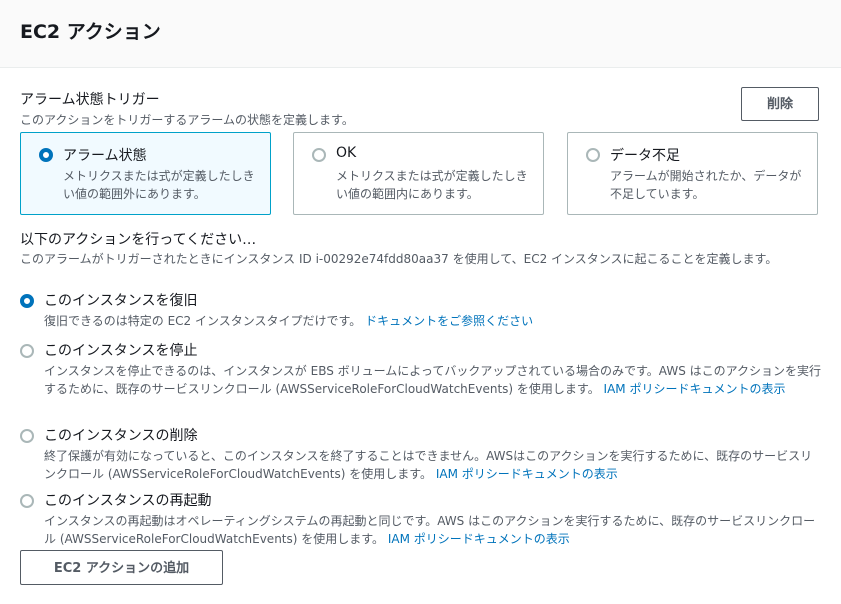  What do you see at coordinates (121, 301) in the screenshot?
I see `option-label: このインスタンスを復旧` at bounding box center [121, 301].